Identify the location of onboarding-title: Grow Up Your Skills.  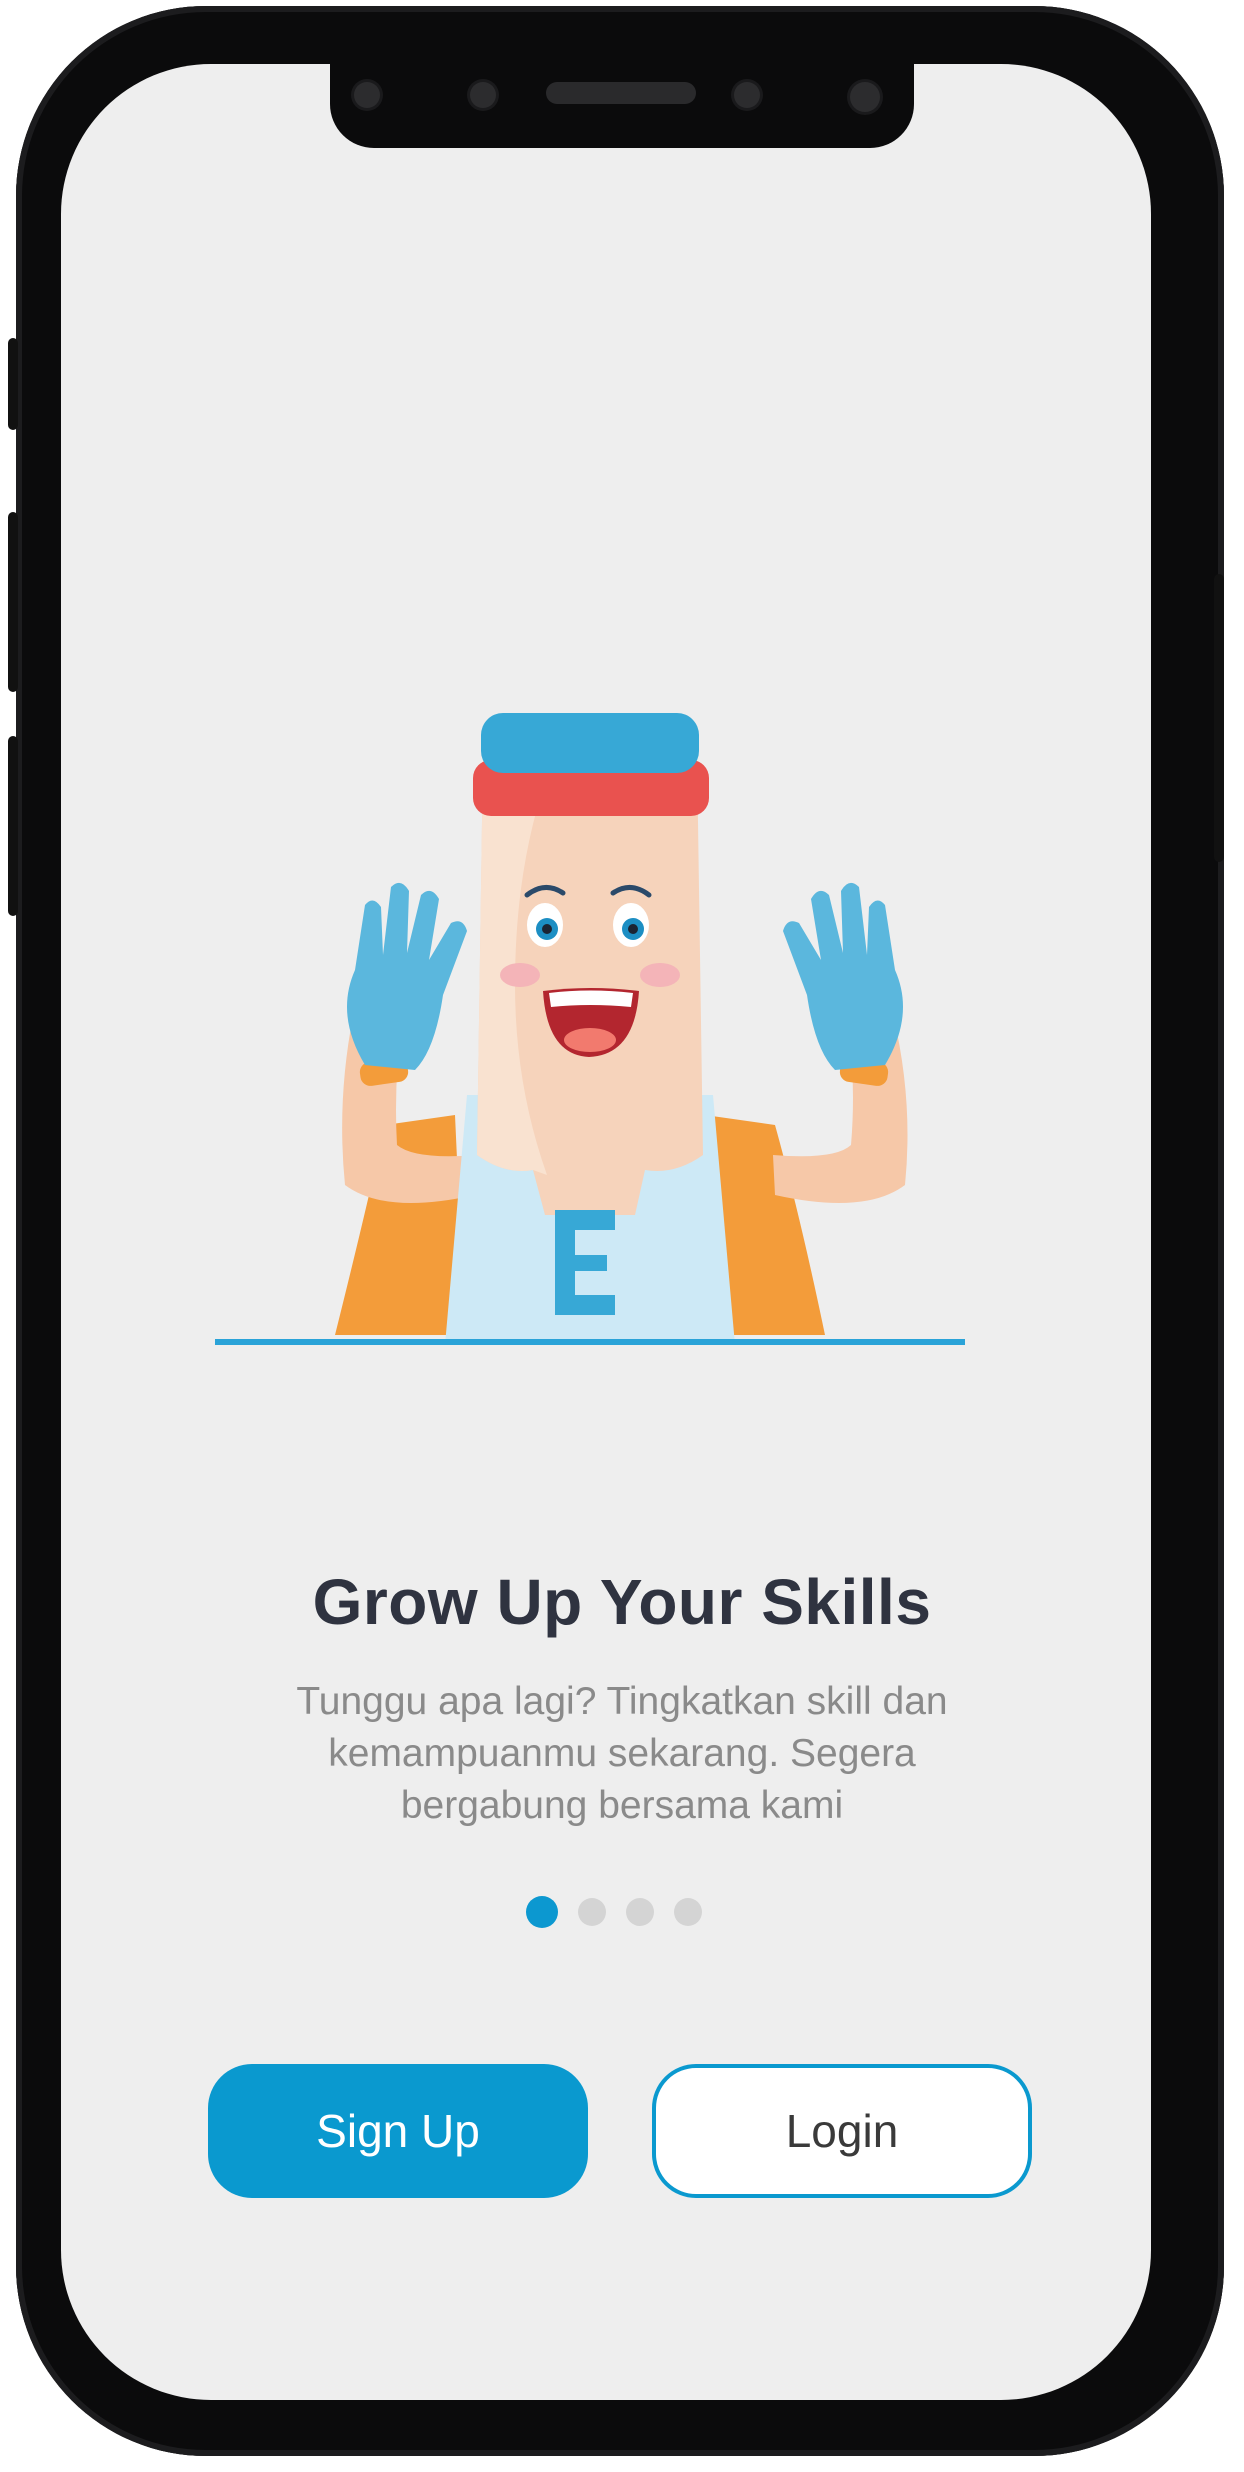
(622, 1602).